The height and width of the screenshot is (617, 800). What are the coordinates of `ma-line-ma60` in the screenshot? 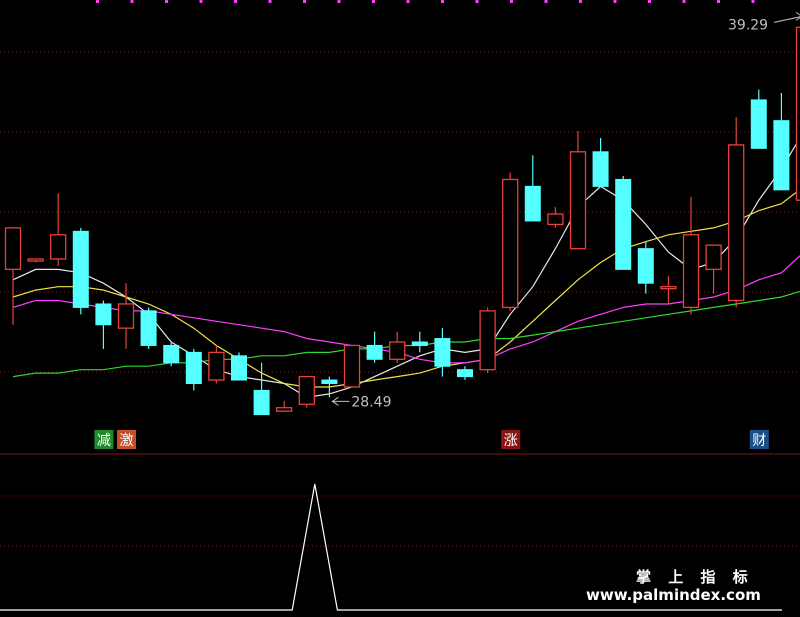 It's located at (406, 334).